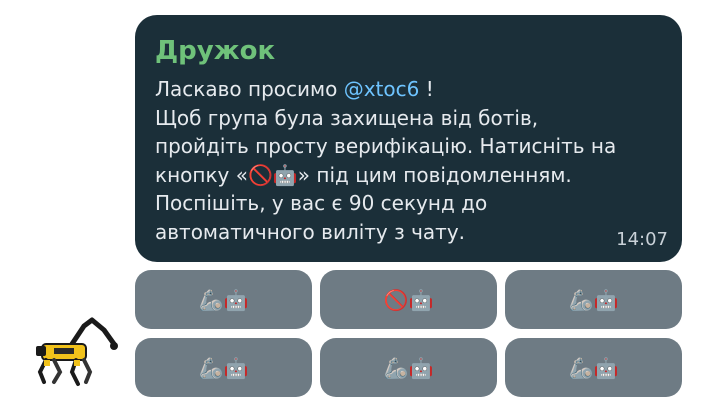 This screenshot has width=711, height=417. What do you see at coordinates (223, 367) in the screenshot?
I see `verification-button-4: 🦾🤖` at bounding box center [223, 367].